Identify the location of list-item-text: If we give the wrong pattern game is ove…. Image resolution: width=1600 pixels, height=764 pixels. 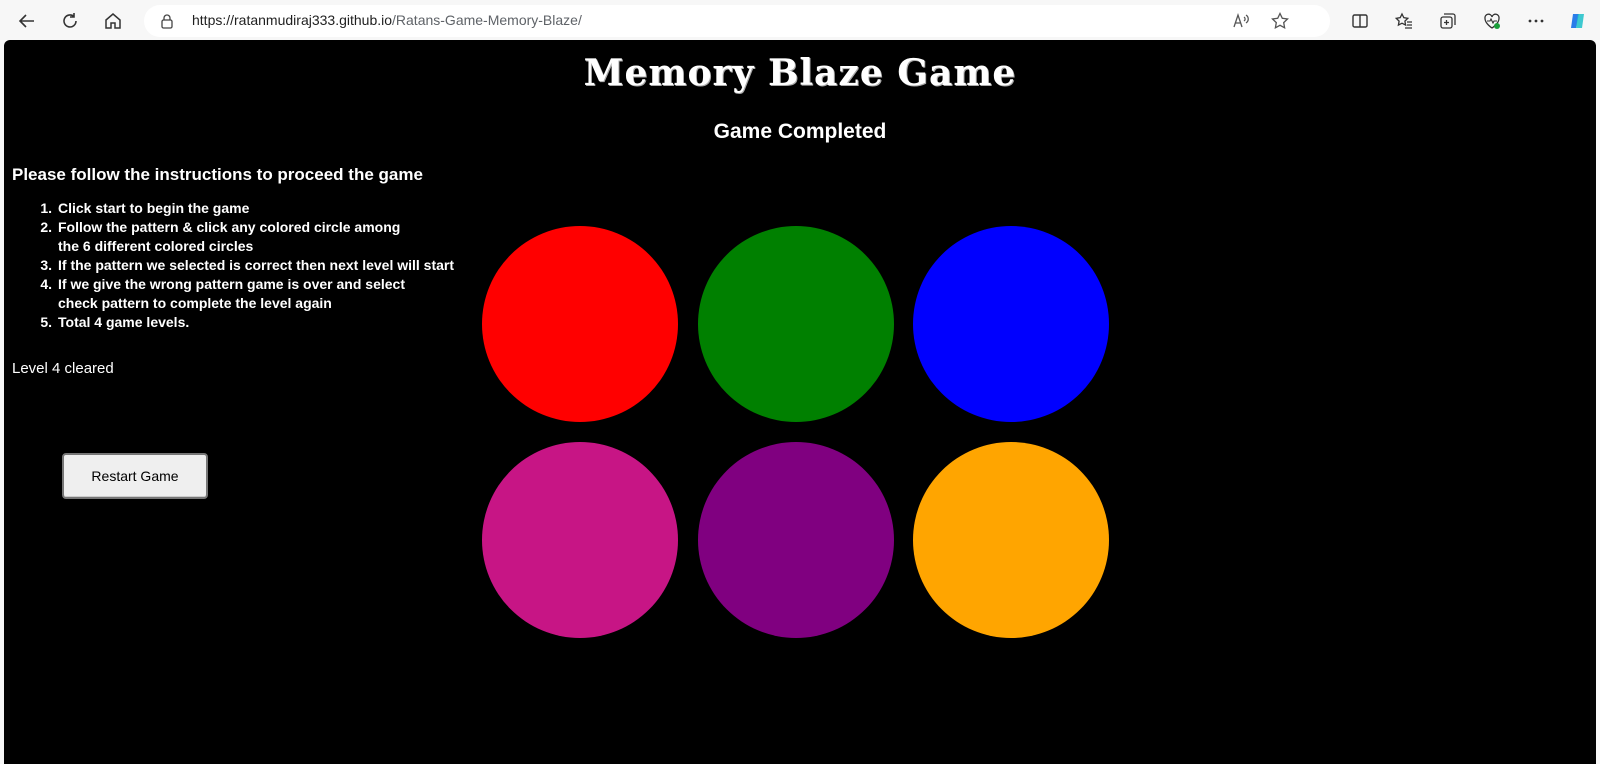
(231, 293).